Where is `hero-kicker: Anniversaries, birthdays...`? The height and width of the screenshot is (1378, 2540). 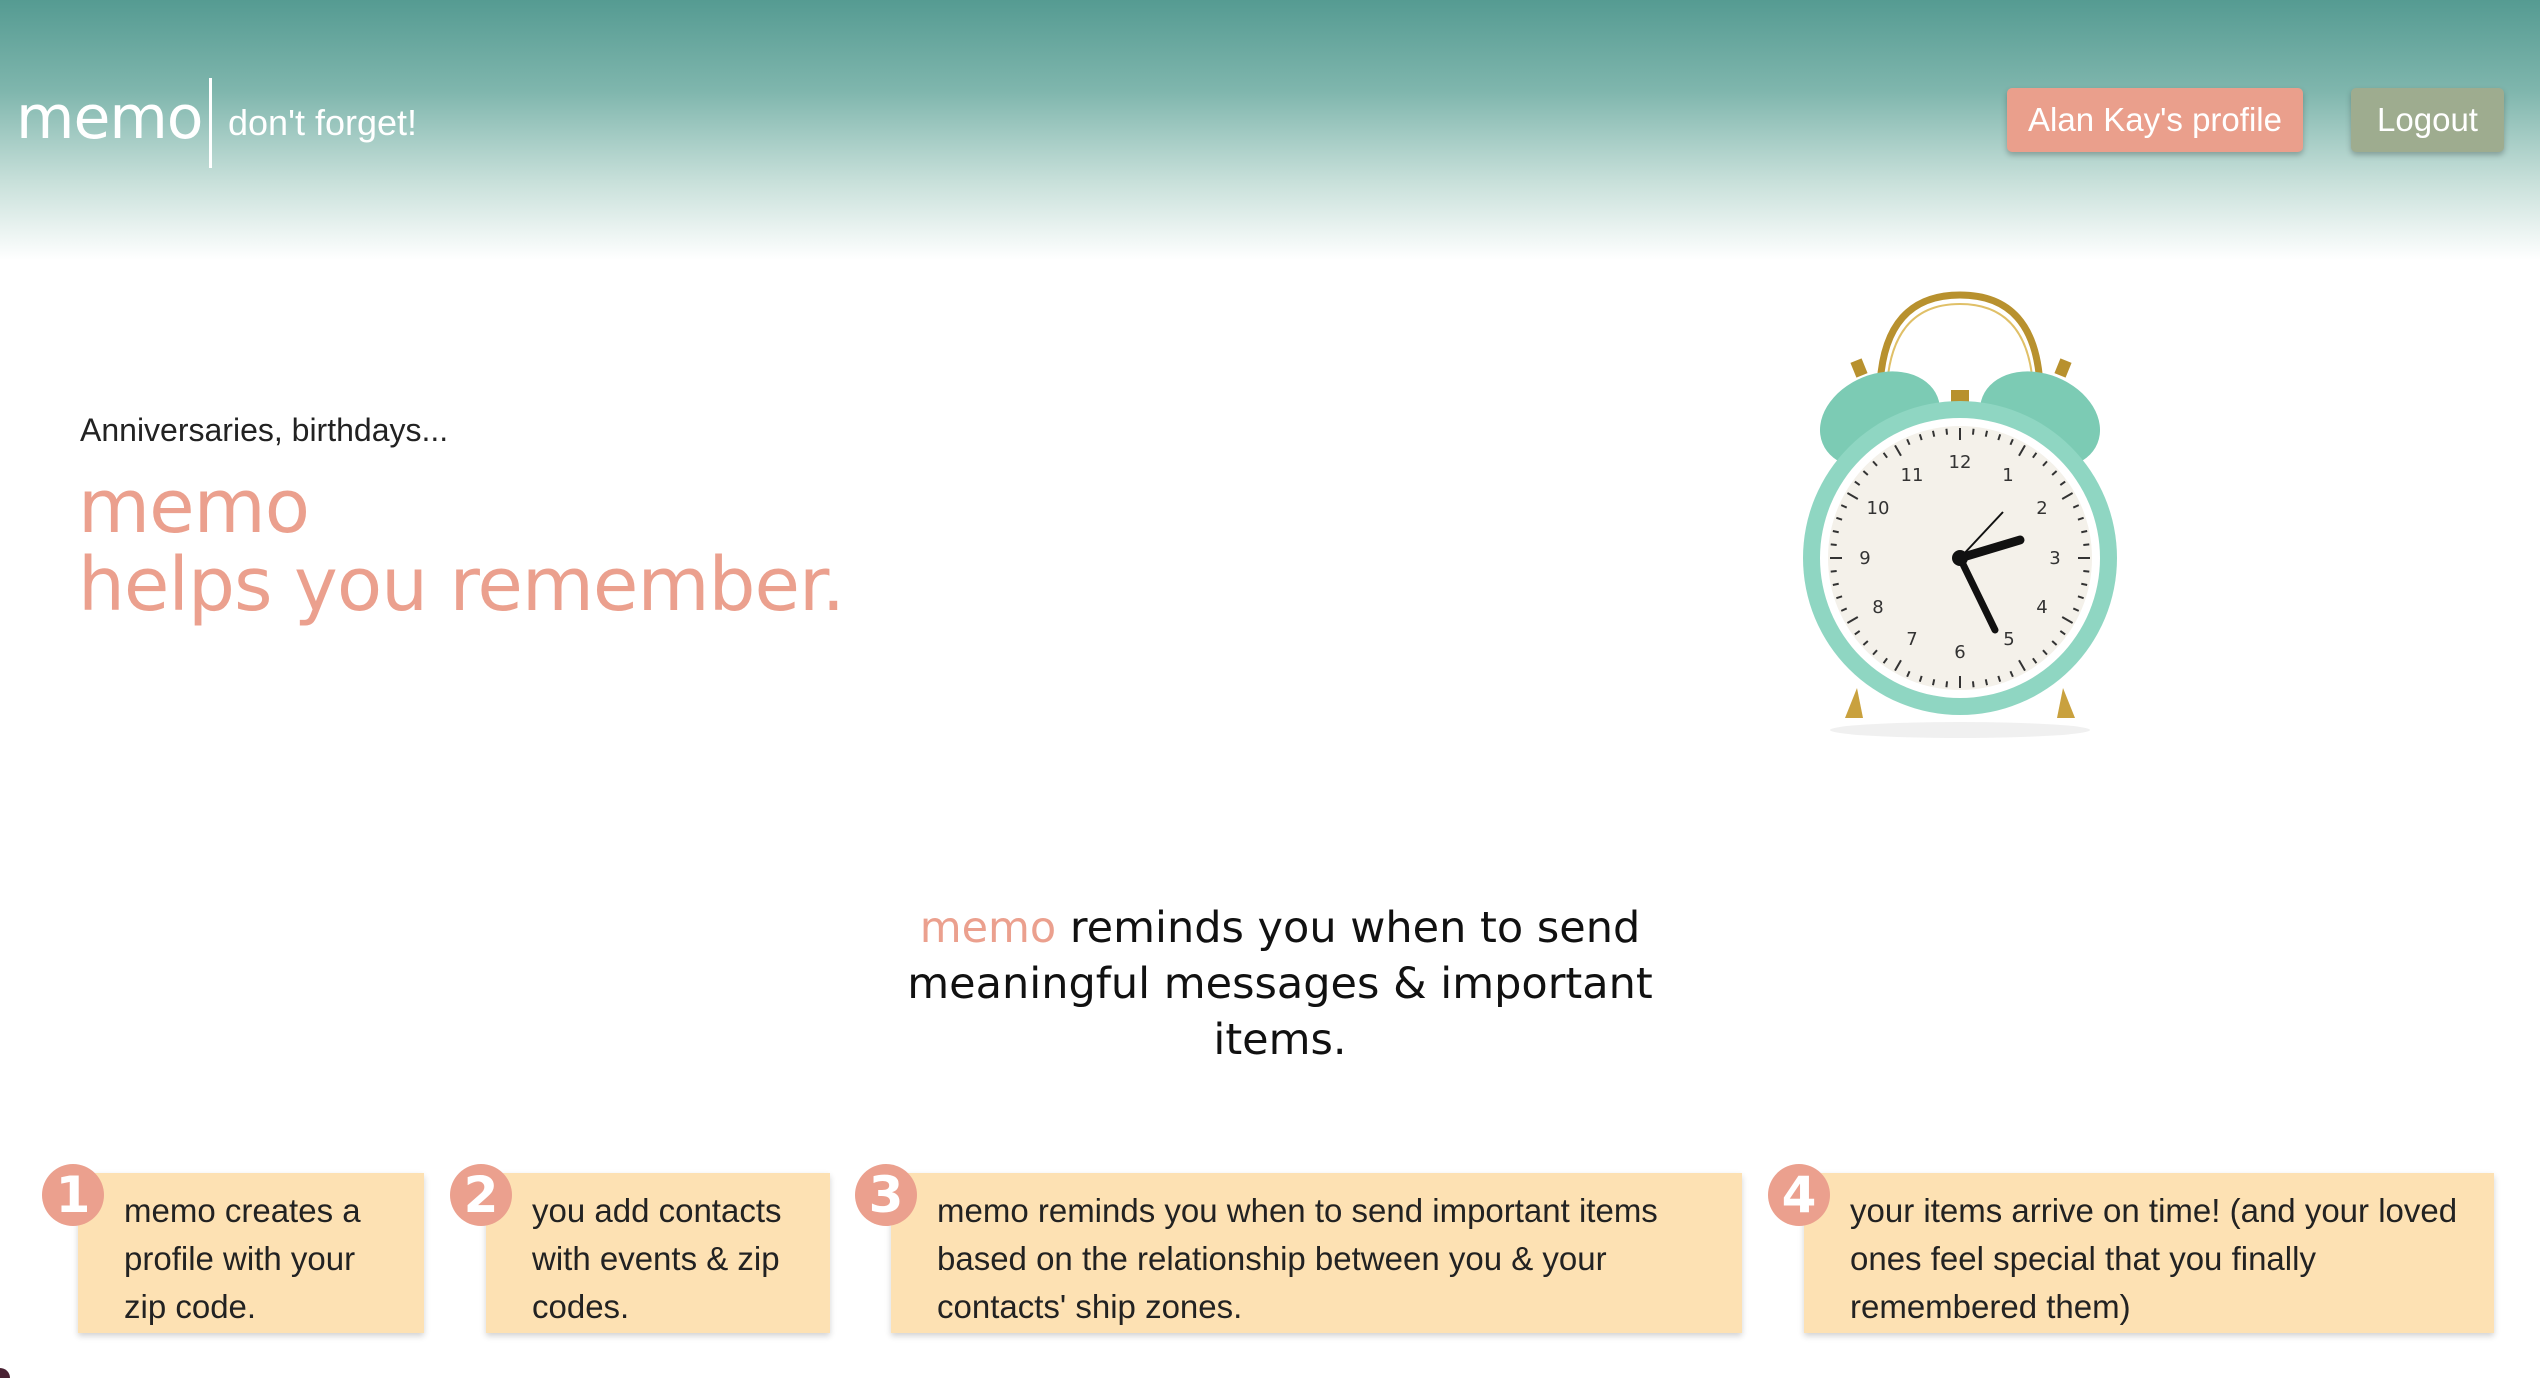 hero-kicker: Anniversaries, birthdays... is located at coordinates (264, 430).